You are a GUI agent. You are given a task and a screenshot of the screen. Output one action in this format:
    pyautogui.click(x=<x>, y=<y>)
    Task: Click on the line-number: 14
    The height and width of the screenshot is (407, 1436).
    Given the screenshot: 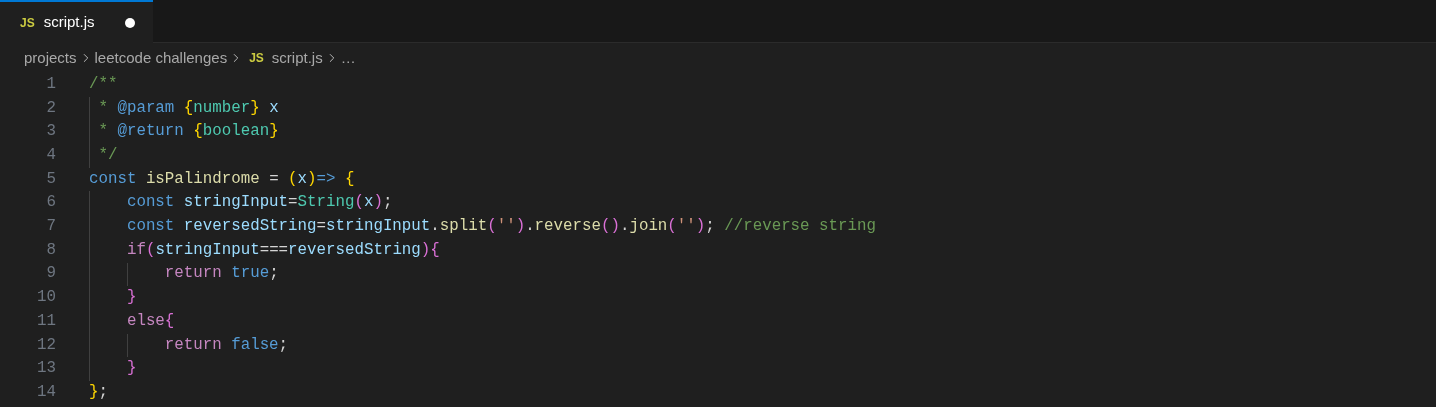 What is the action you would take?
    pyautogui.click(x=46, y=392)
    